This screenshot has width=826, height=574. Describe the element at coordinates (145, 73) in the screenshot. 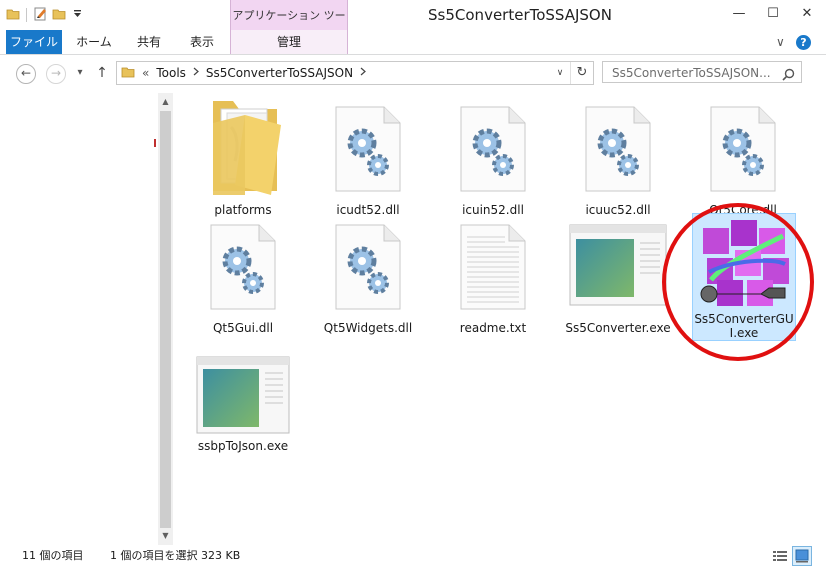

I see `address-overflow: «` at that location.